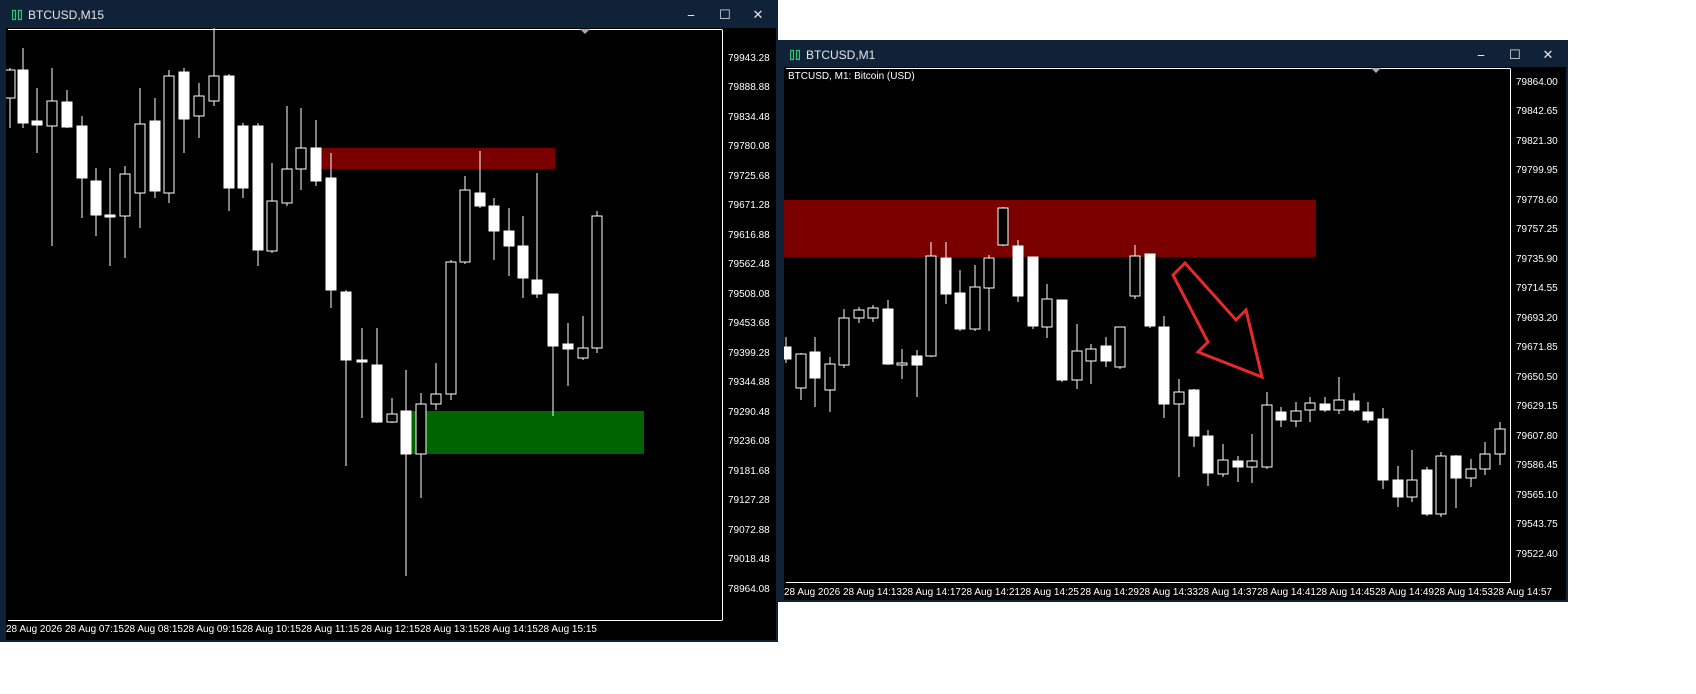 This screenshot has width=1696, height=694. Describe the element at coordinates (94, 629) in the screenshot. I see `time-label: 28 Aug 07:15` at that location.